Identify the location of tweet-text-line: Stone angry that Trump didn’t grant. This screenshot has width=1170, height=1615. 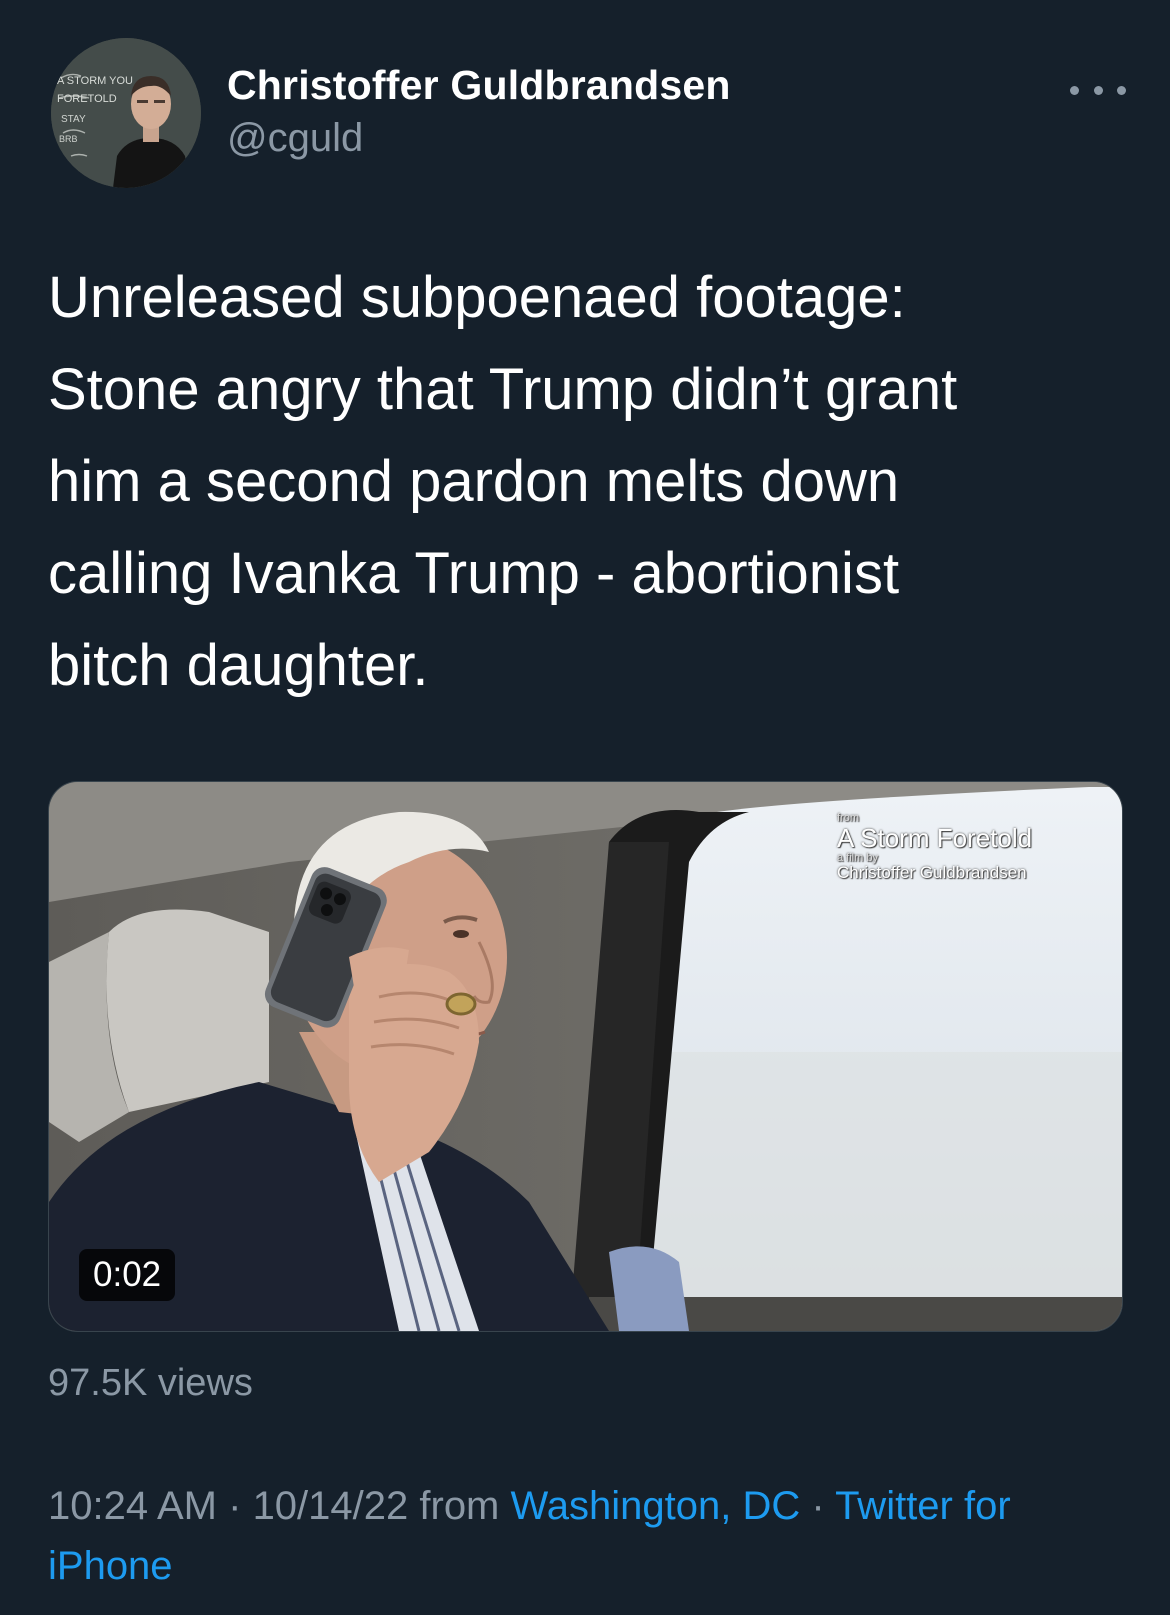
(503, 389).